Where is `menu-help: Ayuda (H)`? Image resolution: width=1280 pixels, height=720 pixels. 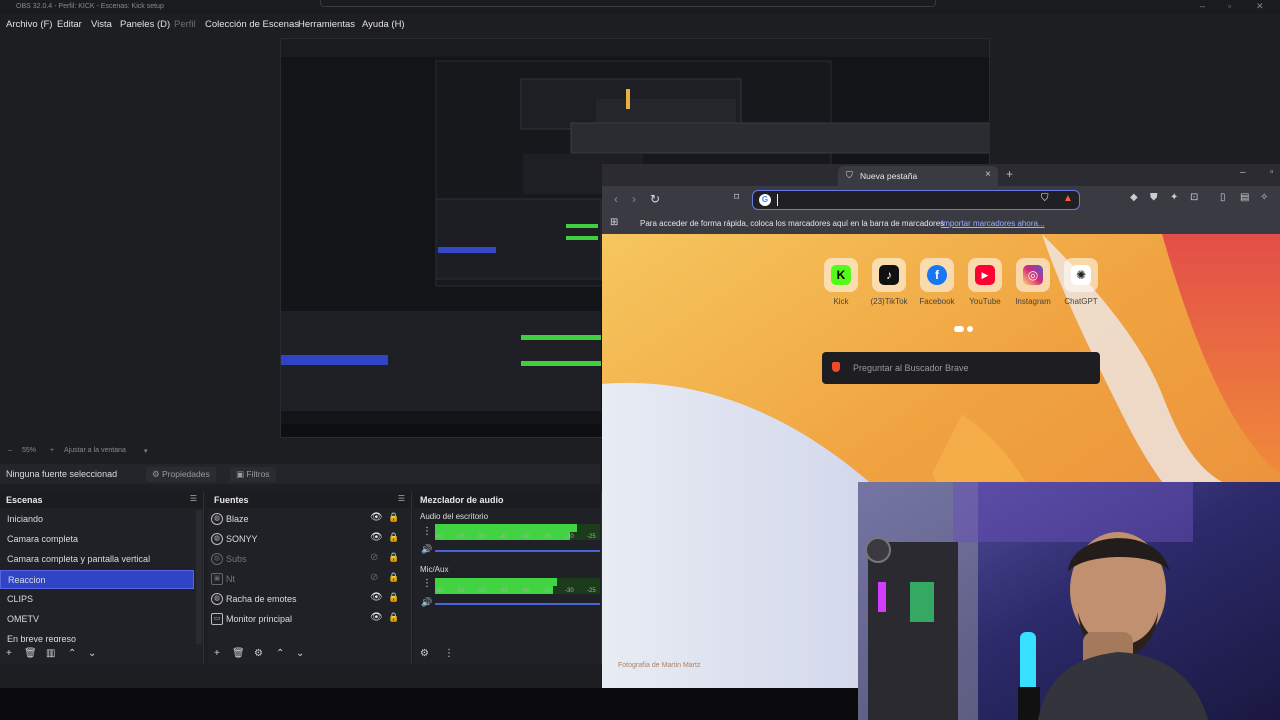
menu-help: Ayuda (H) is located at coordinates (383, 24).